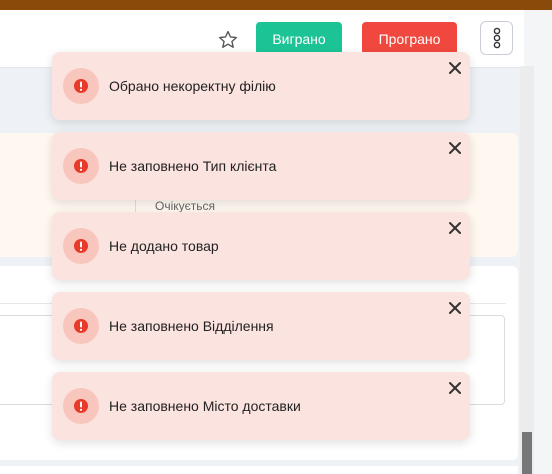 The height and width of the screenshot is (474, 552). I want to click on toast-message: Не заповнено Відділення, so click(191, 326).